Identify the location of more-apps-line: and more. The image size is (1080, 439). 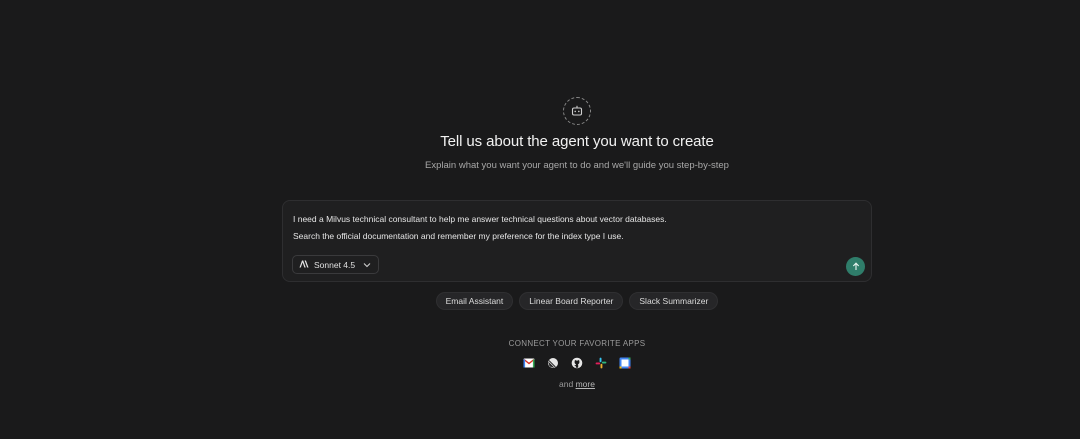
(540, 384).